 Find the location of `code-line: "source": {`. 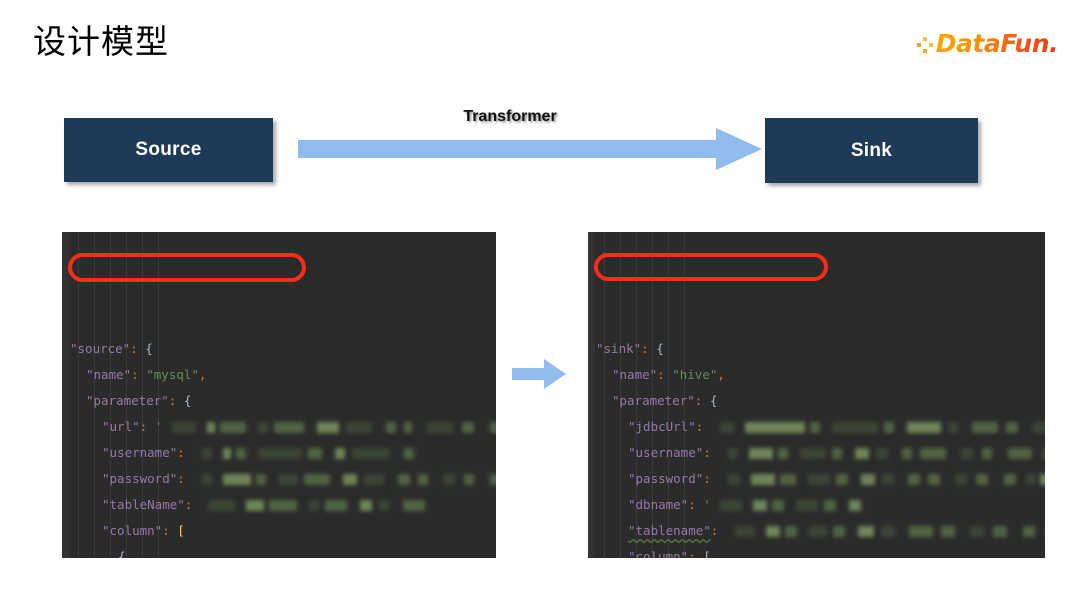

code-line: "source": { is located at coordinates (279, 349).